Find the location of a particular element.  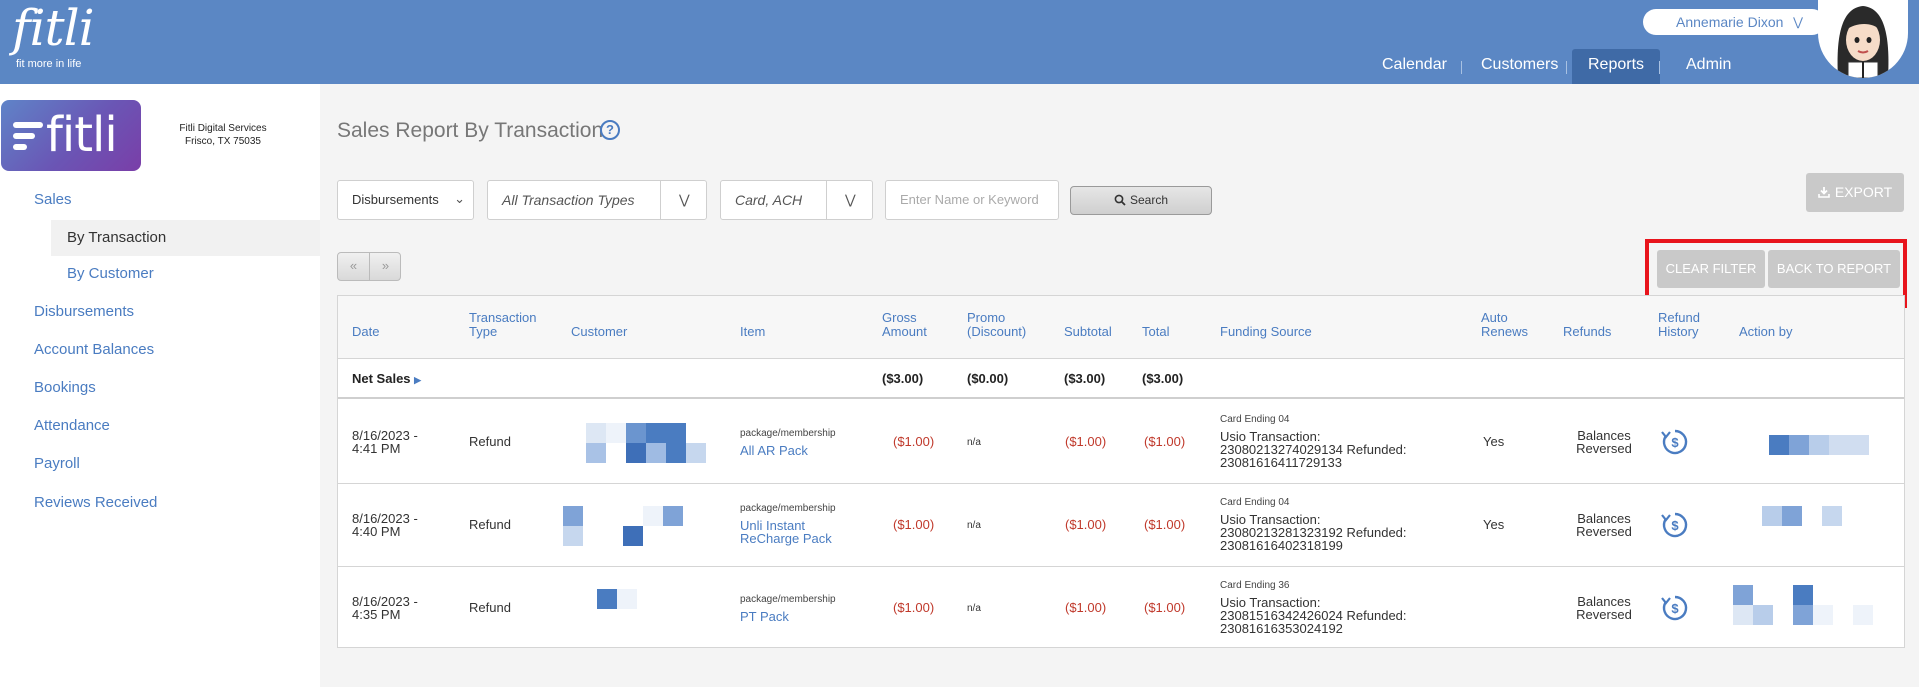

column-header-auto-renews: Auto Renews is located at coordinates (1504, 325).